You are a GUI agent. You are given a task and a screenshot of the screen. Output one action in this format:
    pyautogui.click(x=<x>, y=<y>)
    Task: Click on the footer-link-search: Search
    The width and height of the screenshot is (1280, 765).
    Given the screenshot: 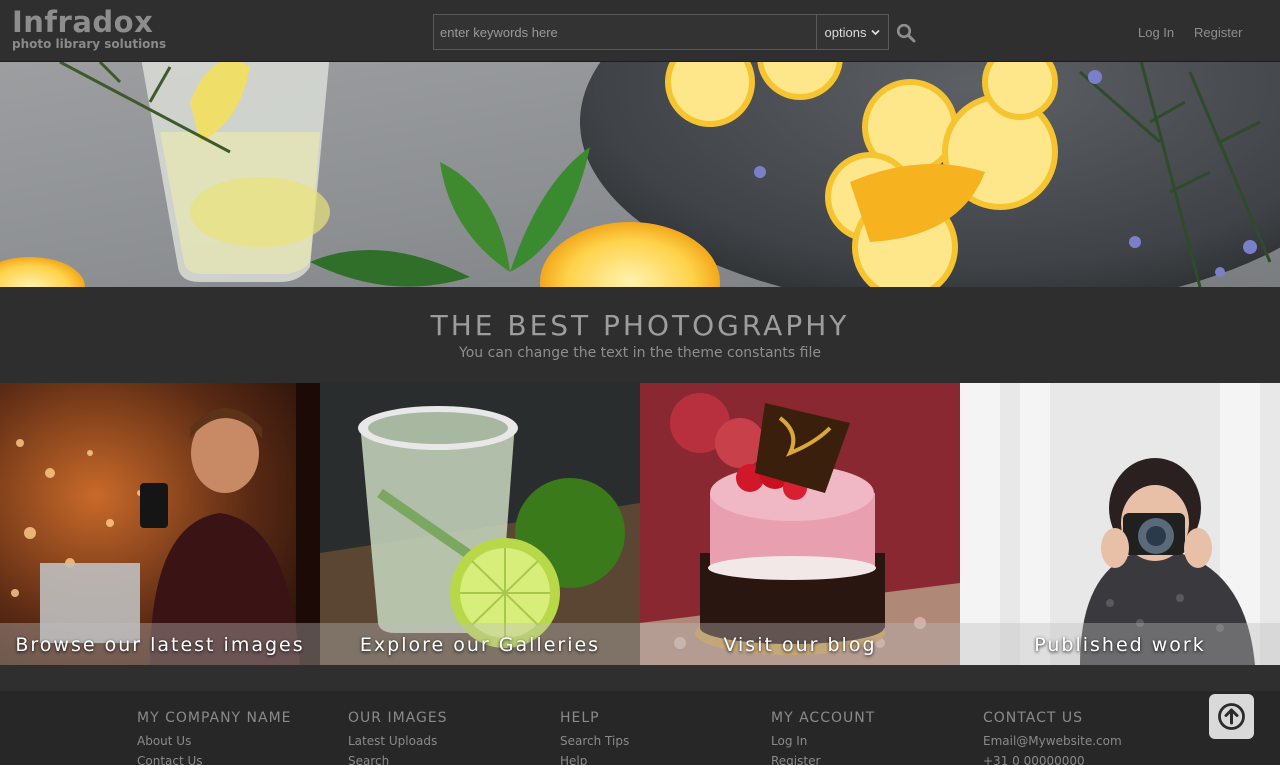 What is the action you would take?
    pyautogui.click(x=398, y=758)
    